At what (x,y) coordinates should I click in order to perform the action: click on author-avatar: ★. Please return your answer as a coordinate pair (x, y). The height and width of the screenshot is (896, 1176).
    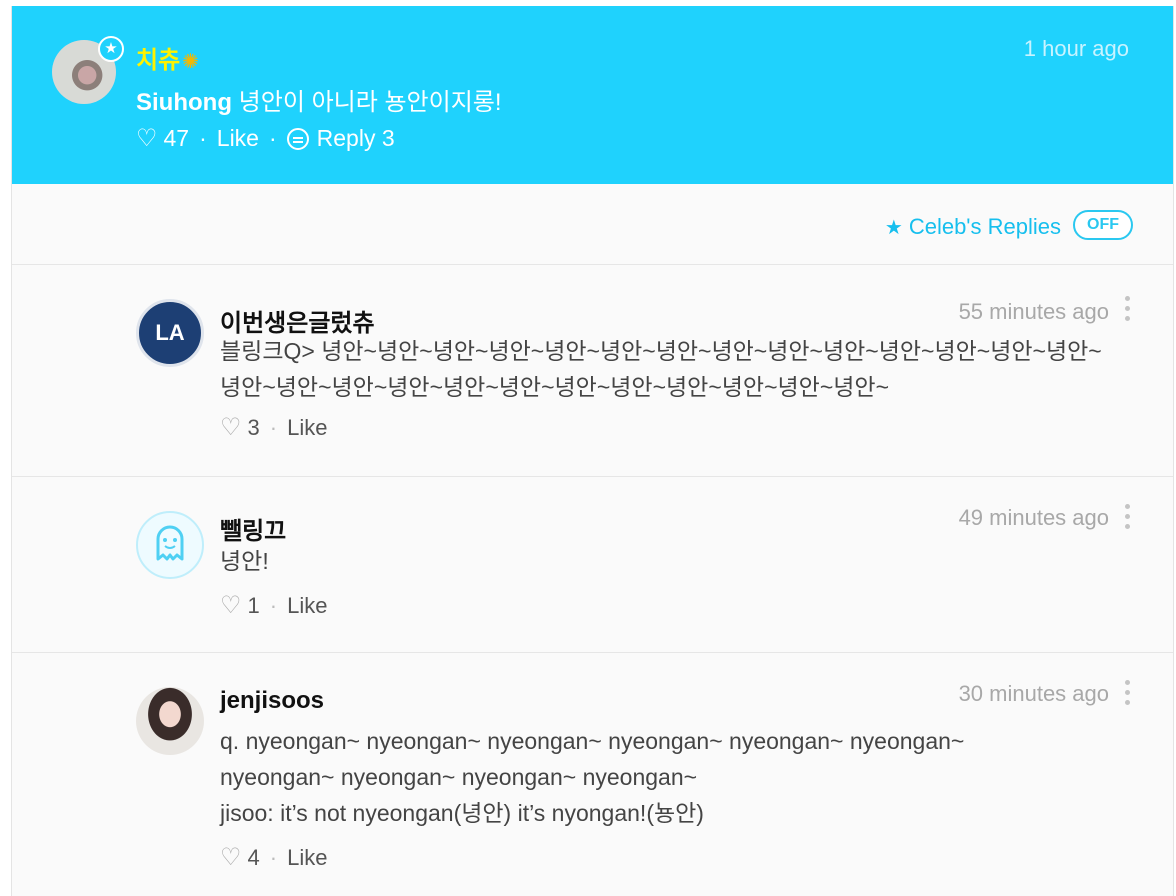
    Looking at the image, I should click on (88, 70).